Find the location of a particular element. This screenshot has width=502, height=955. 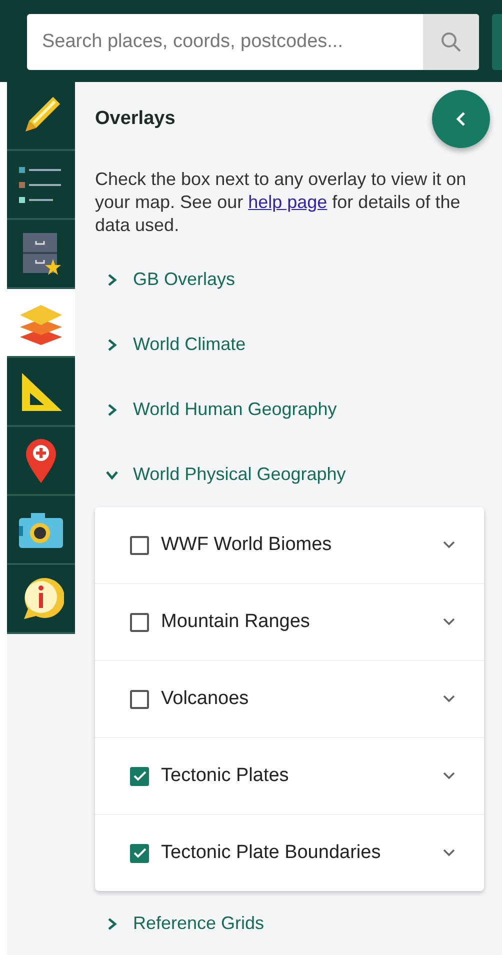

description-text: Check the box next to any overlay to view it on your map. See our help page for details of the data used. is located at coordinates (281, 202).